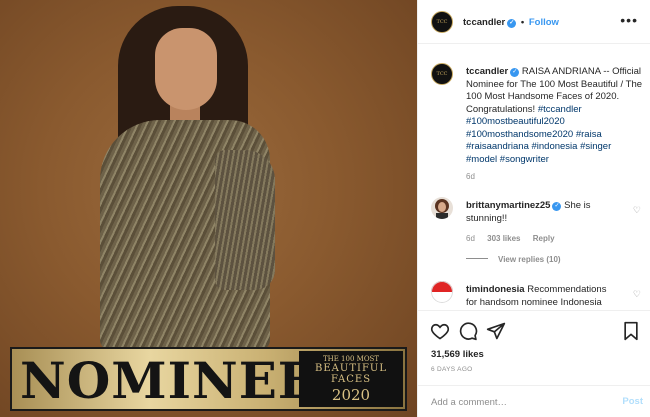 The height and width of the screenshot is (417, 650). I want to click on add-comment-bar: Post, so click(534, 401).